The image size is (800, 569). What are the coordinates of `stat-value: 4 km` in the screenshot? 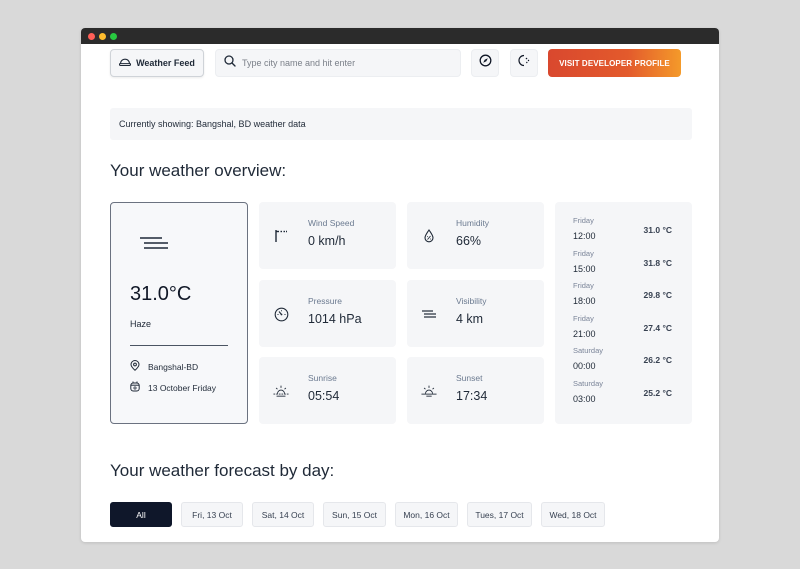 It's located at (470, 319).